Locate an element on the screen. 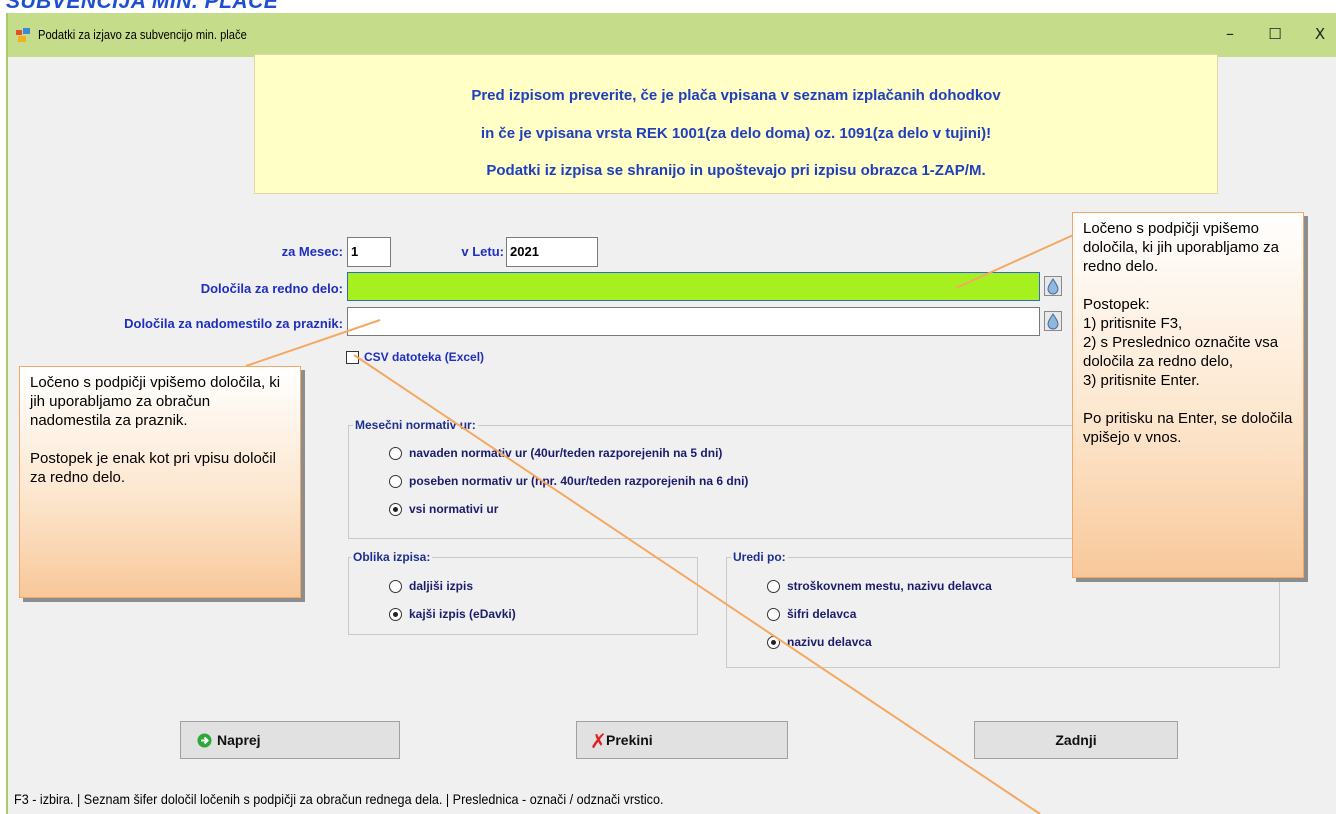 This screenshot has height=814, width=1336. callout-right-pointer is located at coordinates (1018, 260).